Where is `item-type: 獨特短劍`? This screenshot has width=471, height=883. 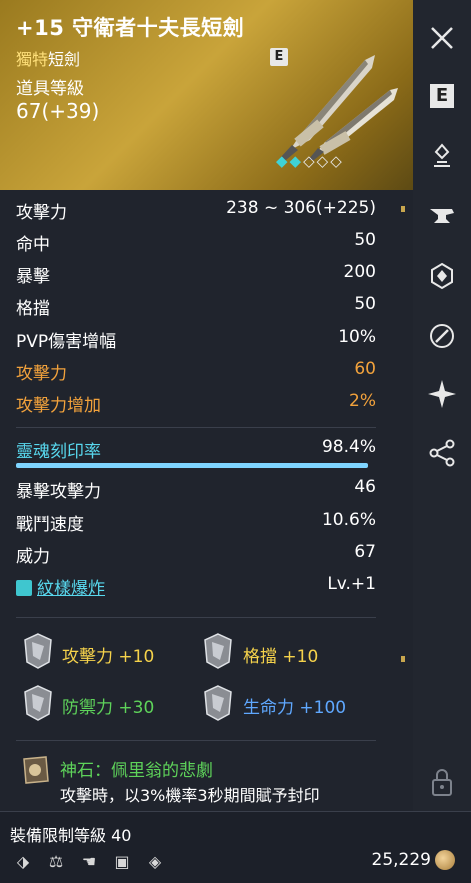 item-type: 獨特短劍 is located at coordinates (48, 58).